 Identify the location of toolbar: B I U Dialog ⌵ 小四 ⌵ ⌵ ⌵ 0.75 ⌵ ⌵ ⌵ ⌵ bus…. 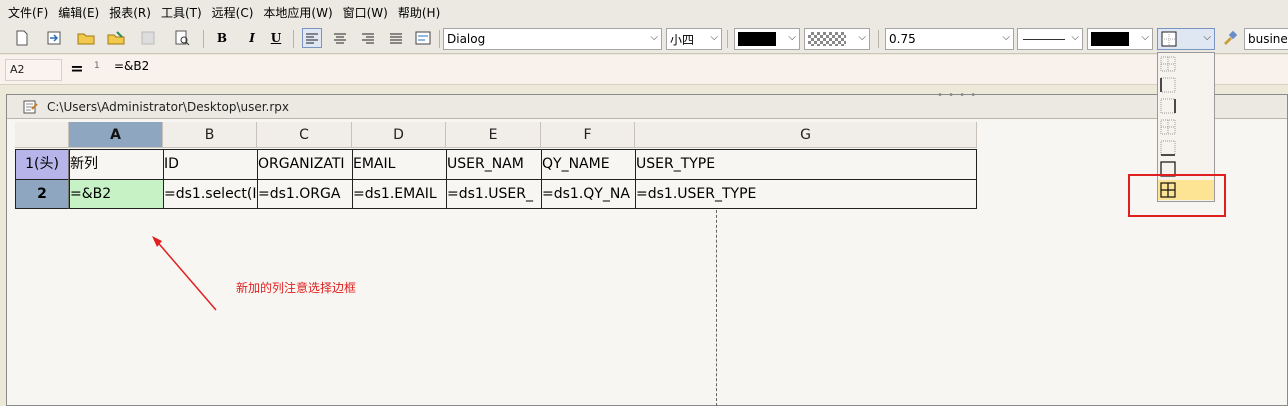
(644, 39).